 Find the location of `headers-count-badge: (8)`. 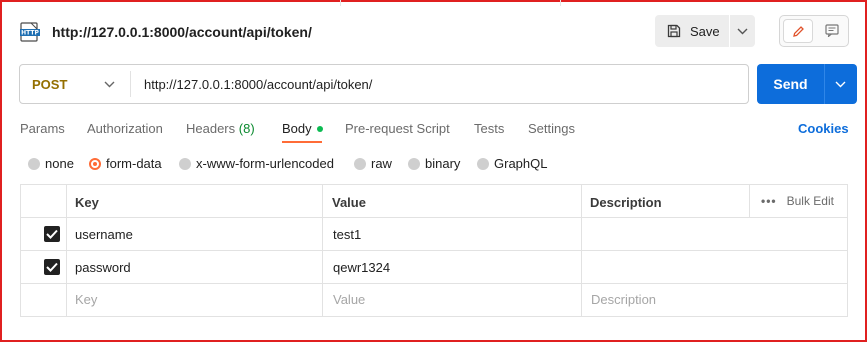

headers-count-badge: (8) is located at coordinates (246, 128).